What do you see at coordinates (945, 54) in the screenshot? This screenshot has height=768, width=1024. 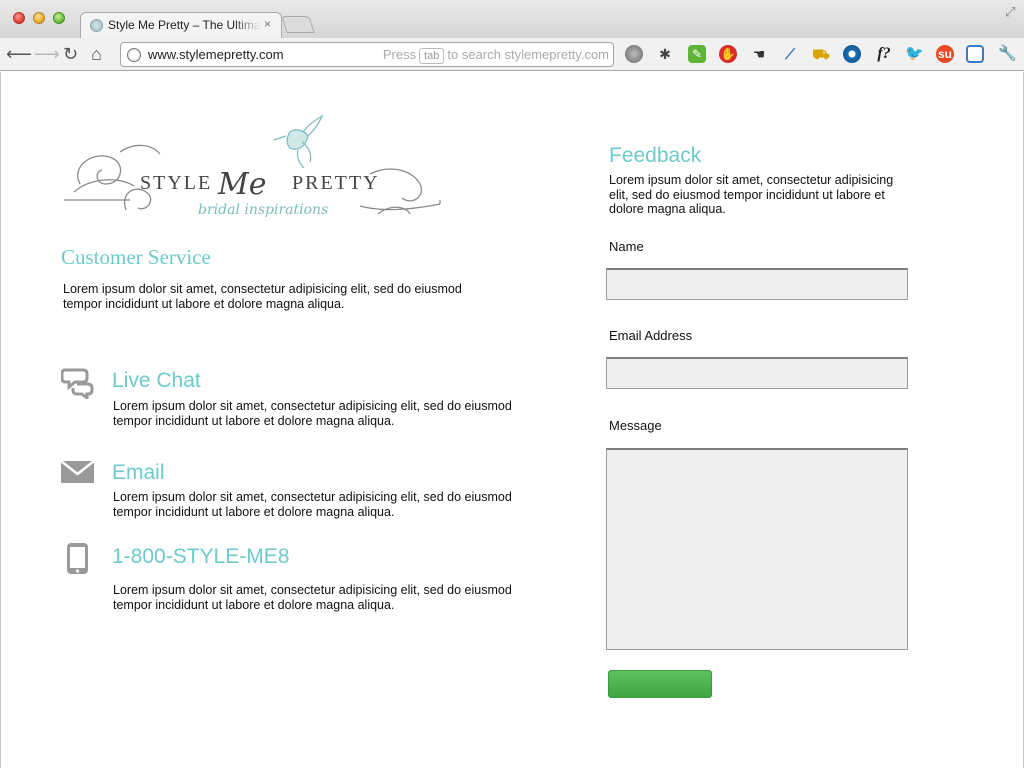 I see `stumbleupon-icon: su` at bounding box center [945, 54].